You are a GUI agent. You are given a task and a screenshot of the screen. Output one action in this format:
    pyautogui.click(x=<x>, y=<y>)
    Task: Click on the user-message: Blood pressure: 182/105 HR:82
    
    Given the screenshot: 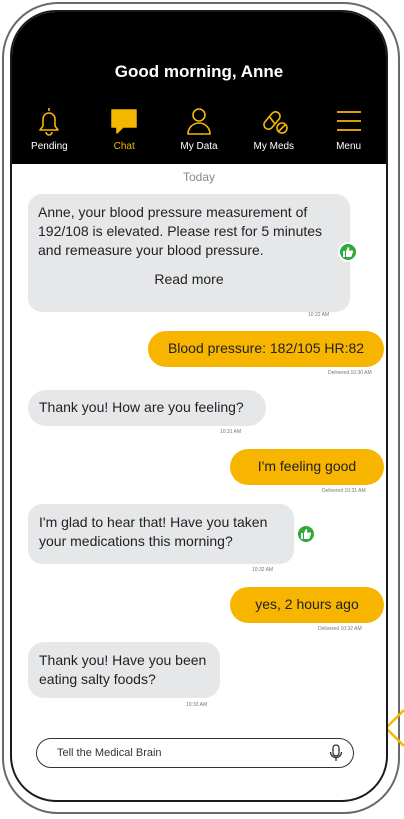 What is the action you would take?
    pyautogui.click(x=266, y=349)
    